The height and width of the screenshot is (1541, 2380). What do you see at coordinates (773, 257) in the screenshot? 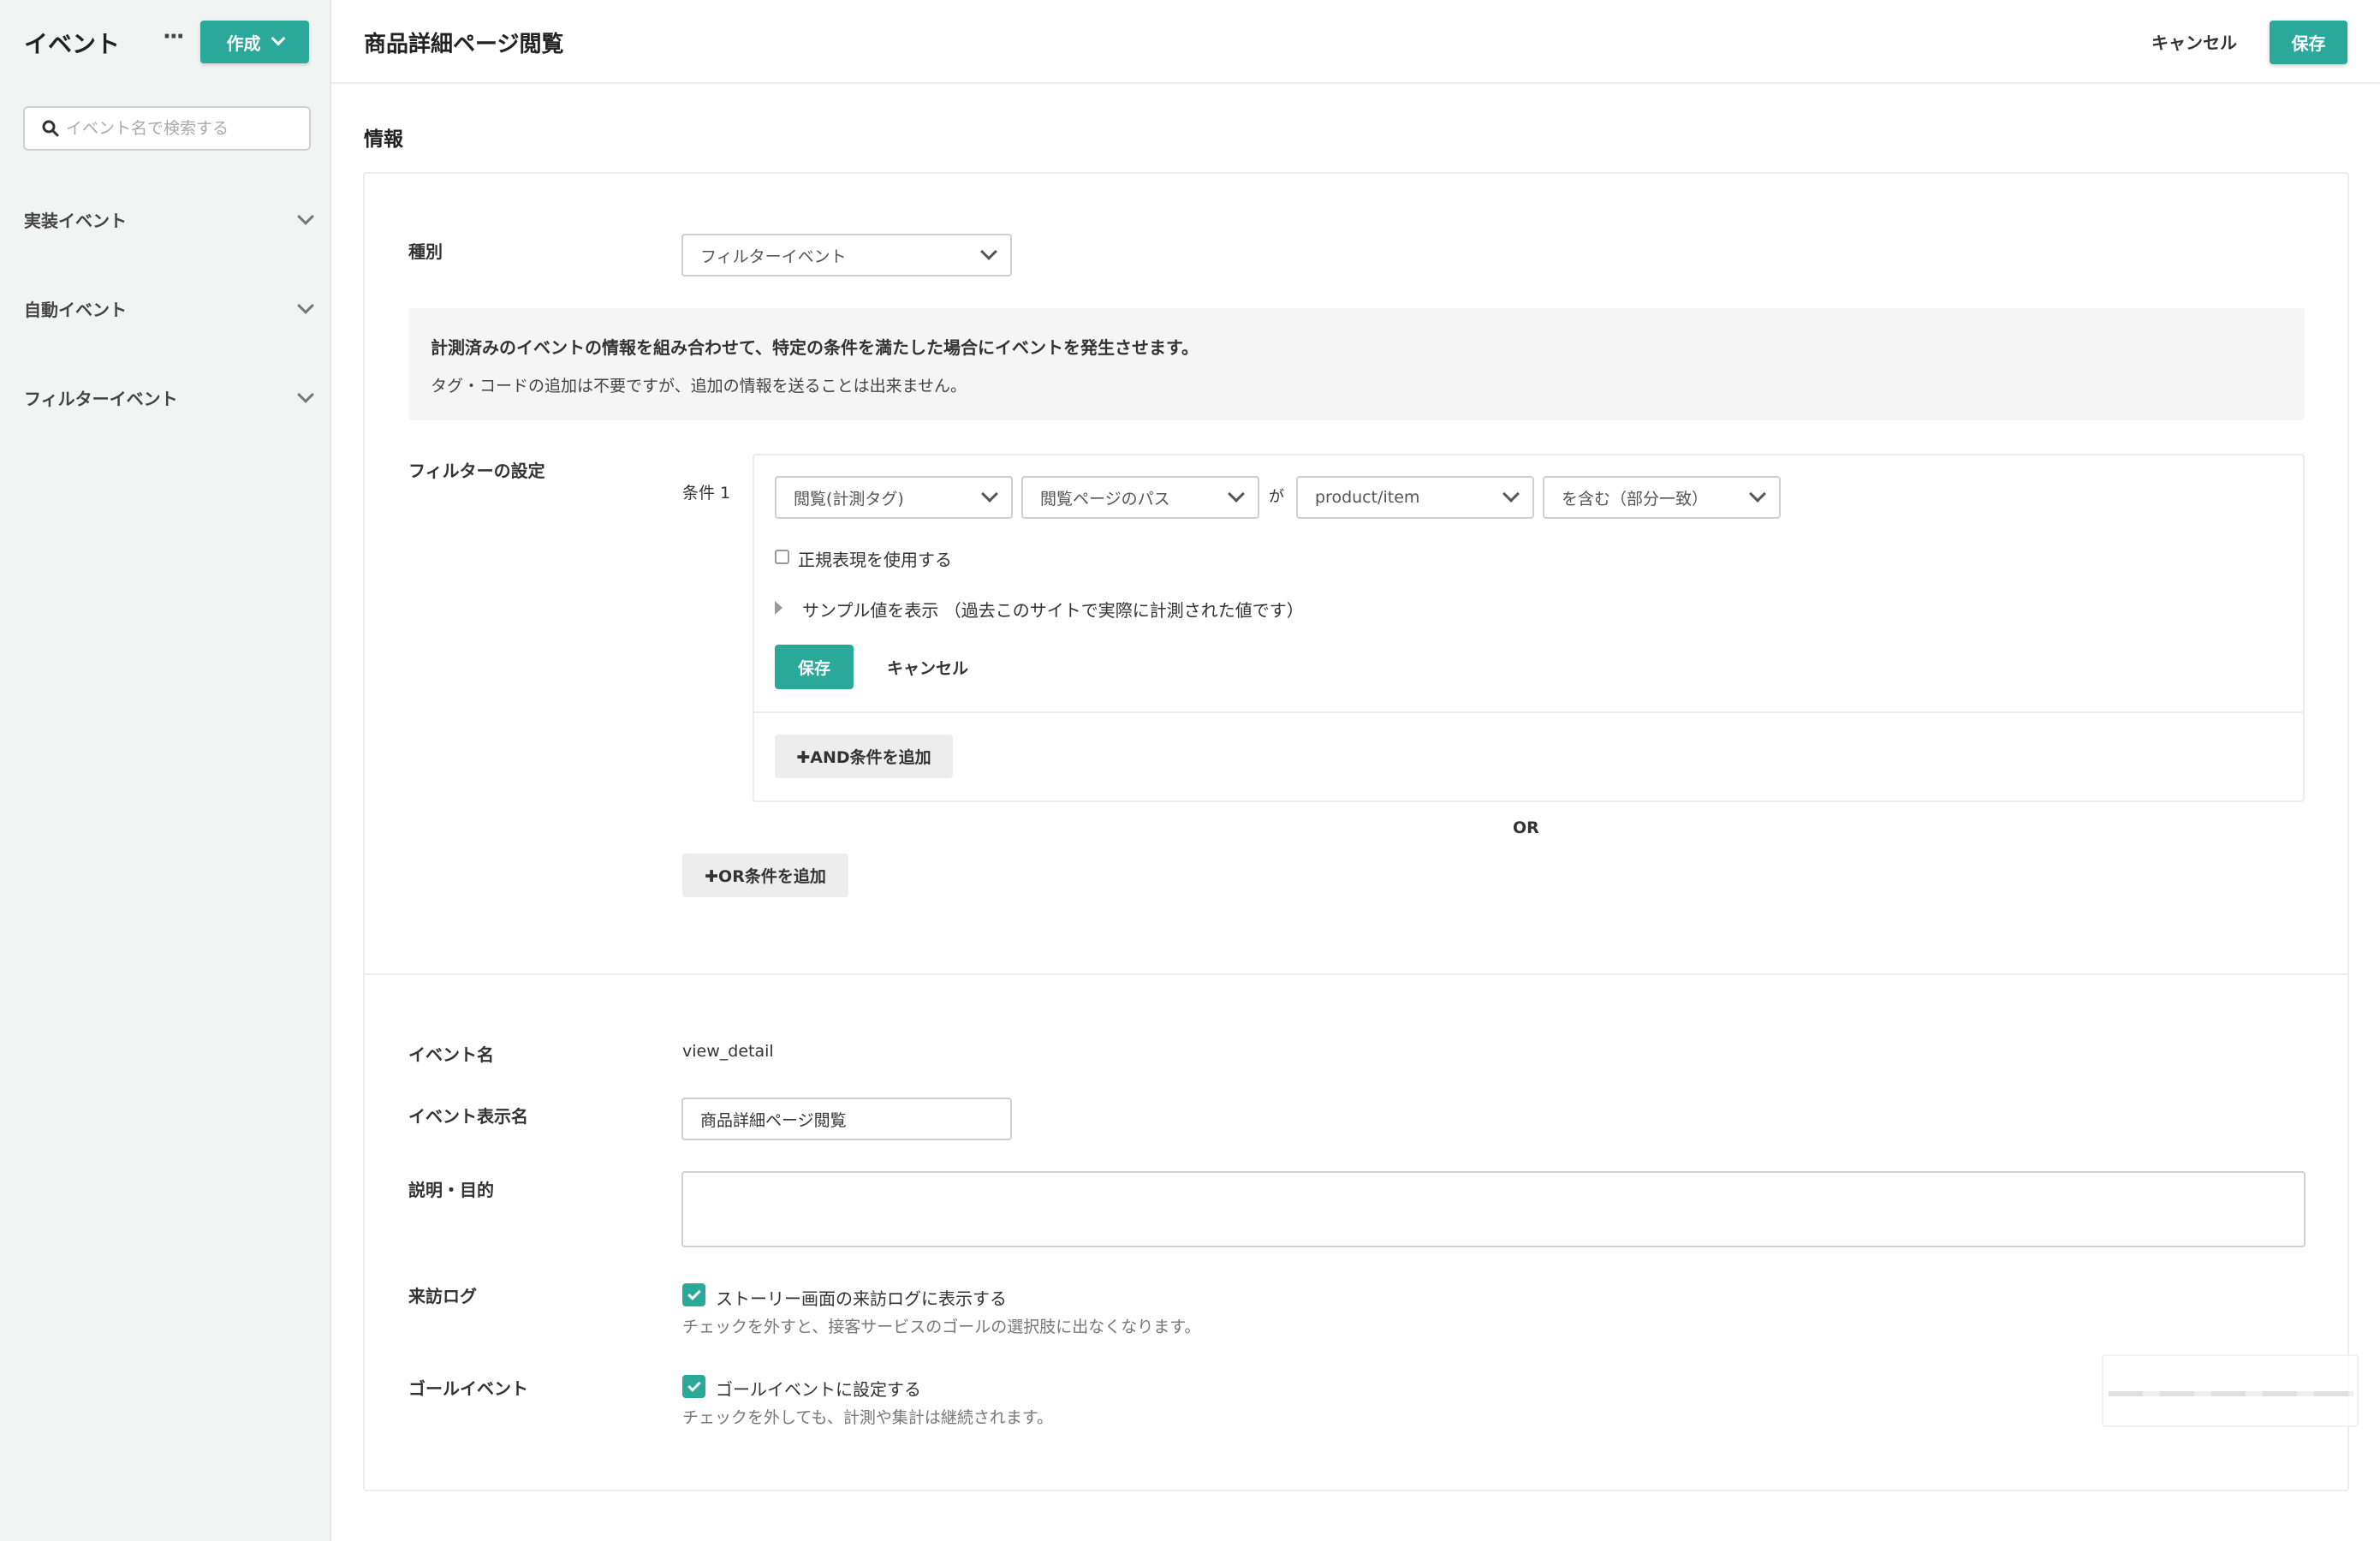
I see `type-select-value: フィルターイベント` at bounding box center [773, 257].